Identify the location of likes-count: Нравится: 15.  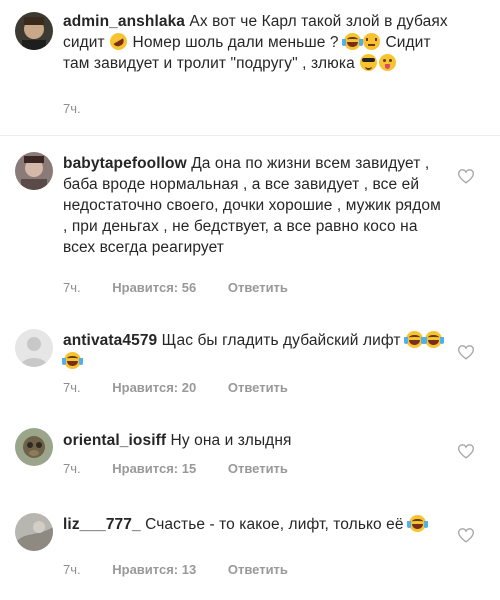
(154, 469).